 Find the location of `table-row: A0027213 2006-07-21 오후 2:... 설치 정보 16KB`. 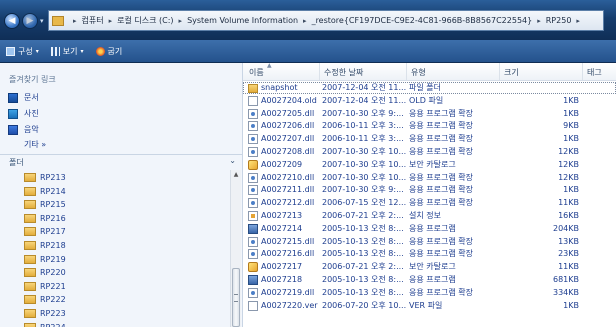

table-row: A0027213 2006-07-21 오후 2:... 설치 정보 16KB is located at coordinates (429, 216).